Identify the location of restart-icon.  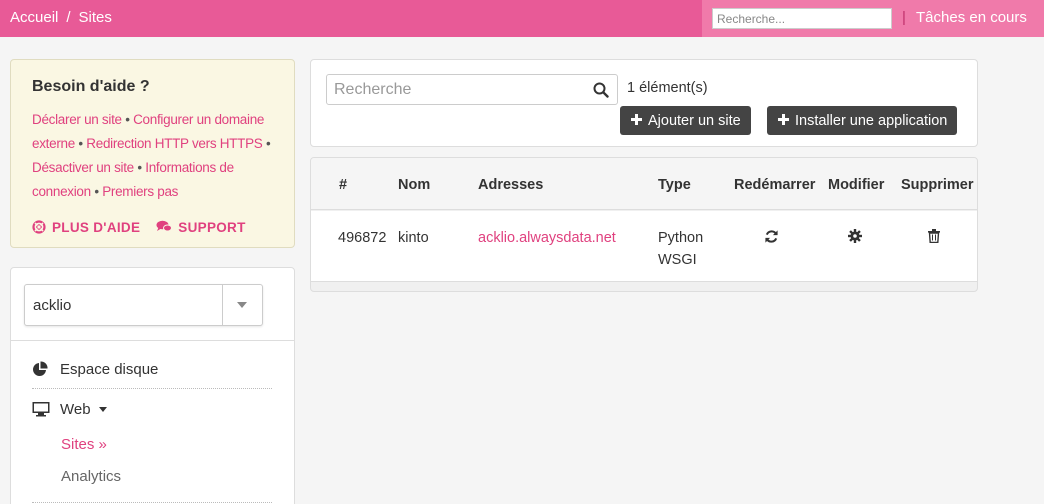
(771, 238).